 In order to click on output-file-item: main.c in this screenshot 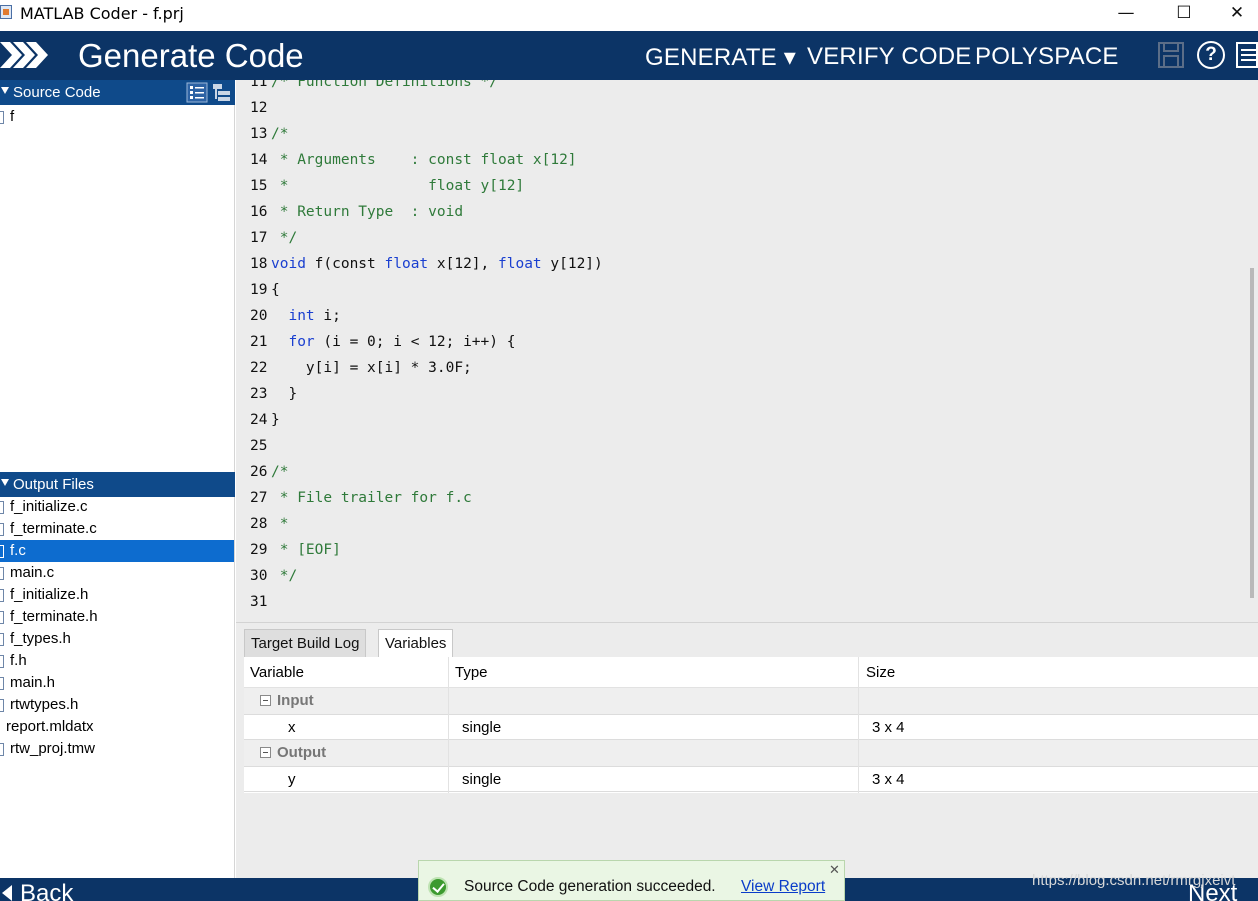, I will do `click(117, 573)`.